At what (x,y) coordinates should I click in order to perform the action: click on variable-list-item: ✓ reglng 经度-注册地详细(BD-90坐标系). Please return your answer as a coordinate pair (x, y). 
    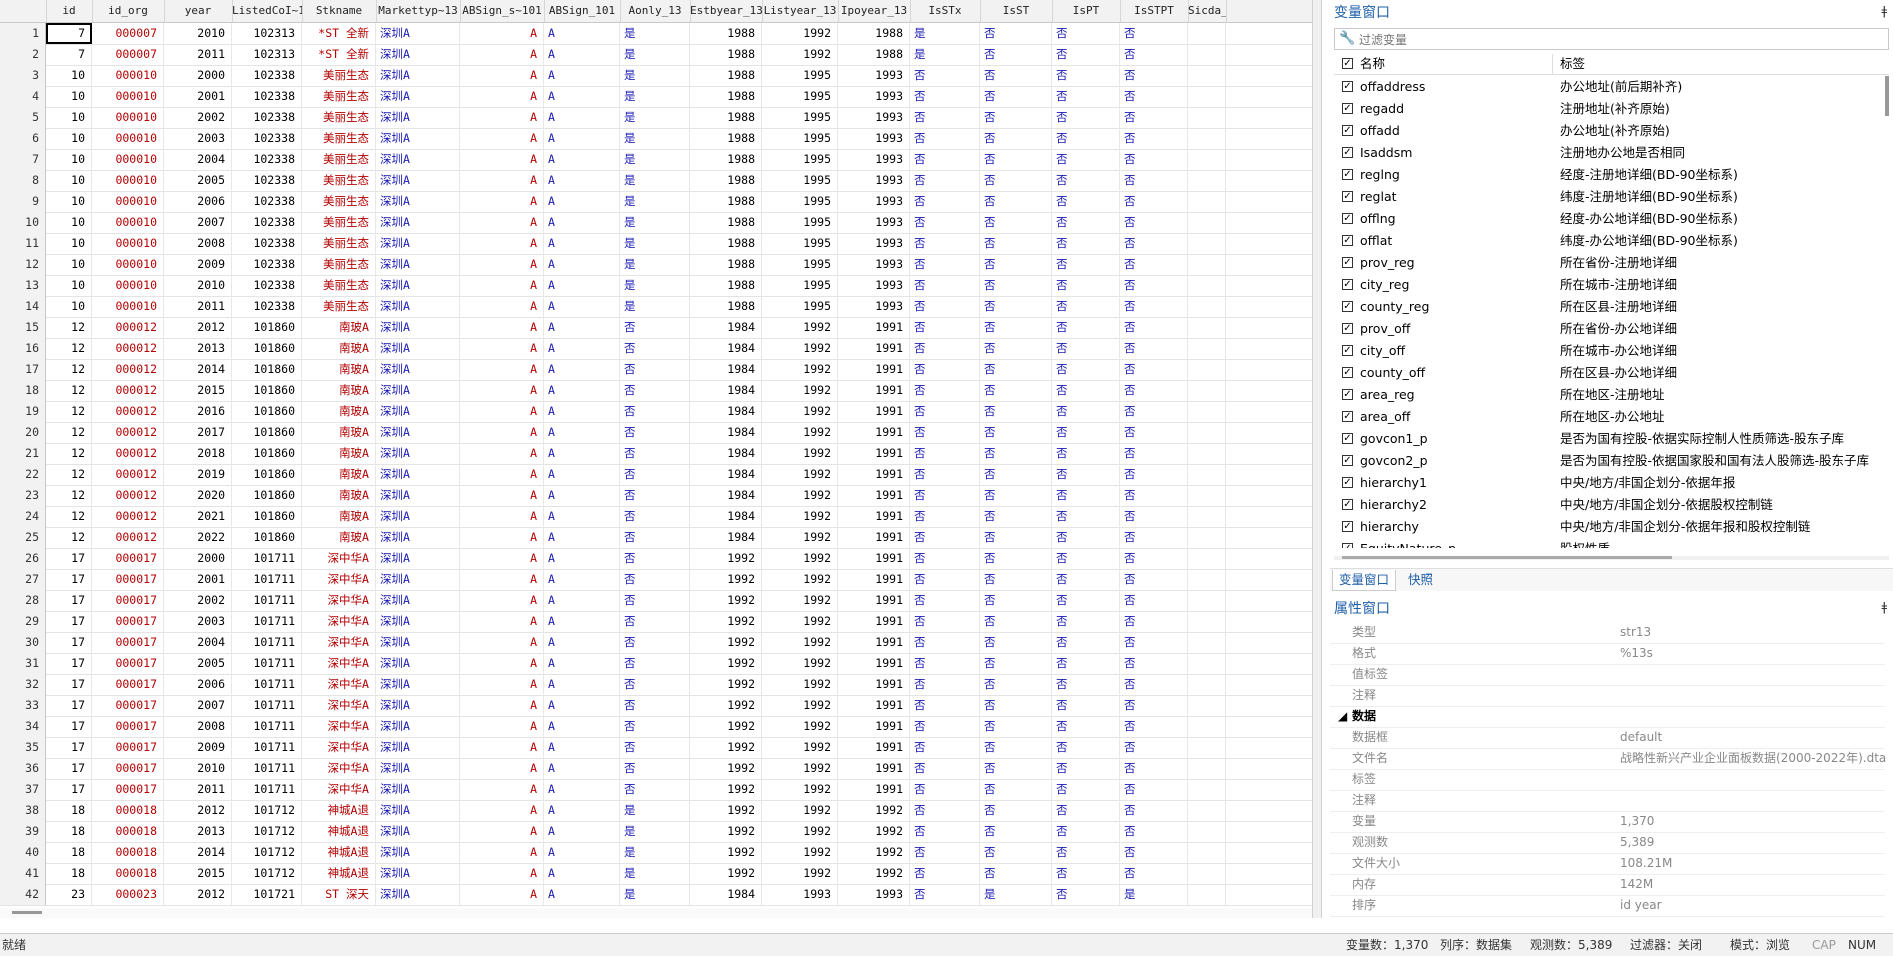
    Looking at the image, I should click on (1611, 175).